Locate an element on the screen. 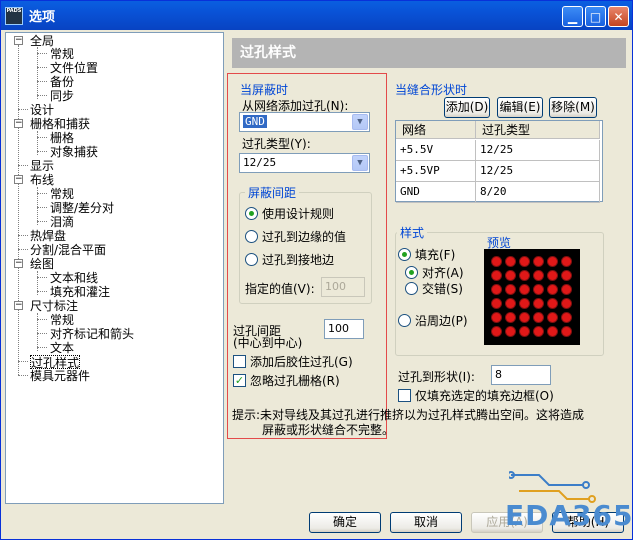 The height and width of the screenshot is (540, 633). maximize-icon: □ is located at coordinates (595, 16).